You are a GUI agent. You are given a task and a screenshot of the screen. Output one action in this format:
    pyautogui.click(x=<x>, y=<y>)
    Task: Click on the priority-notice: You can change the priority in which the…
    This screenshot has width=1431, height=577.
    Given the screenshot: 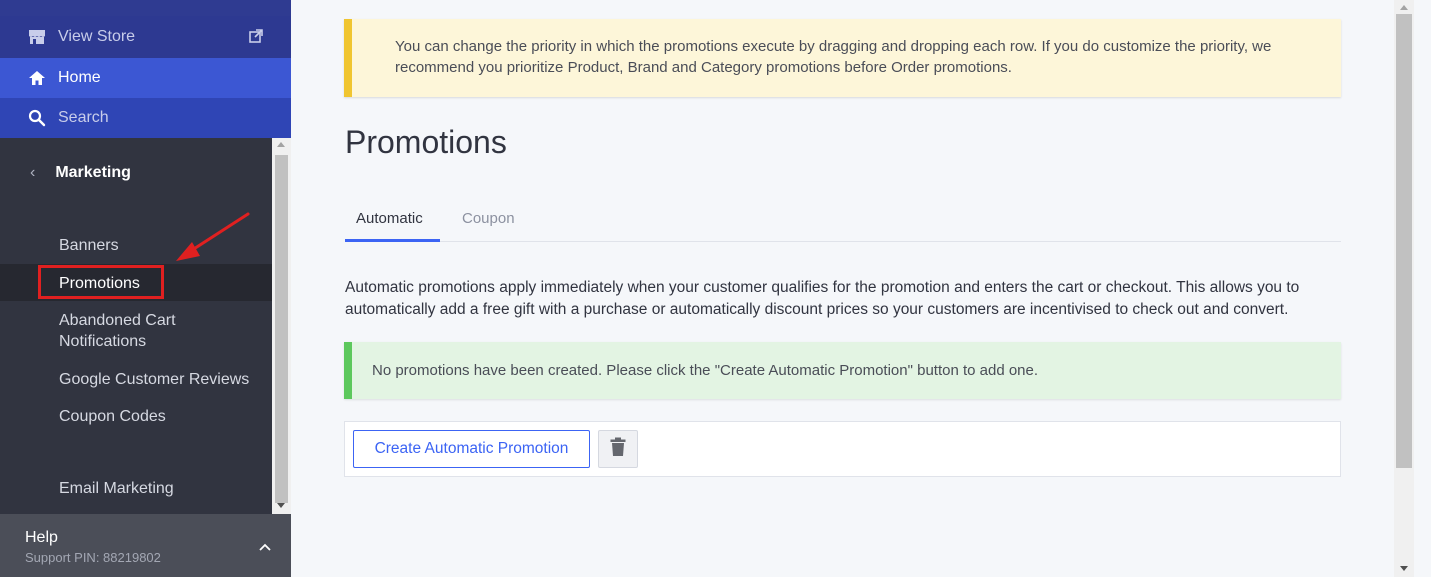 What is the action you would take?
    pyautogui.click(x=842, y=58)
    